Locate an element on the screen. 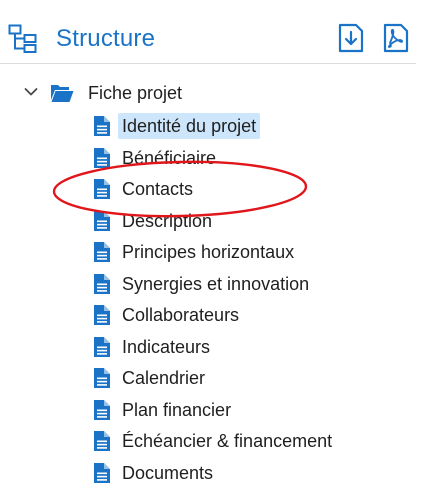  tree-node-label: Fiche projet is located at coordinates (135, 93).